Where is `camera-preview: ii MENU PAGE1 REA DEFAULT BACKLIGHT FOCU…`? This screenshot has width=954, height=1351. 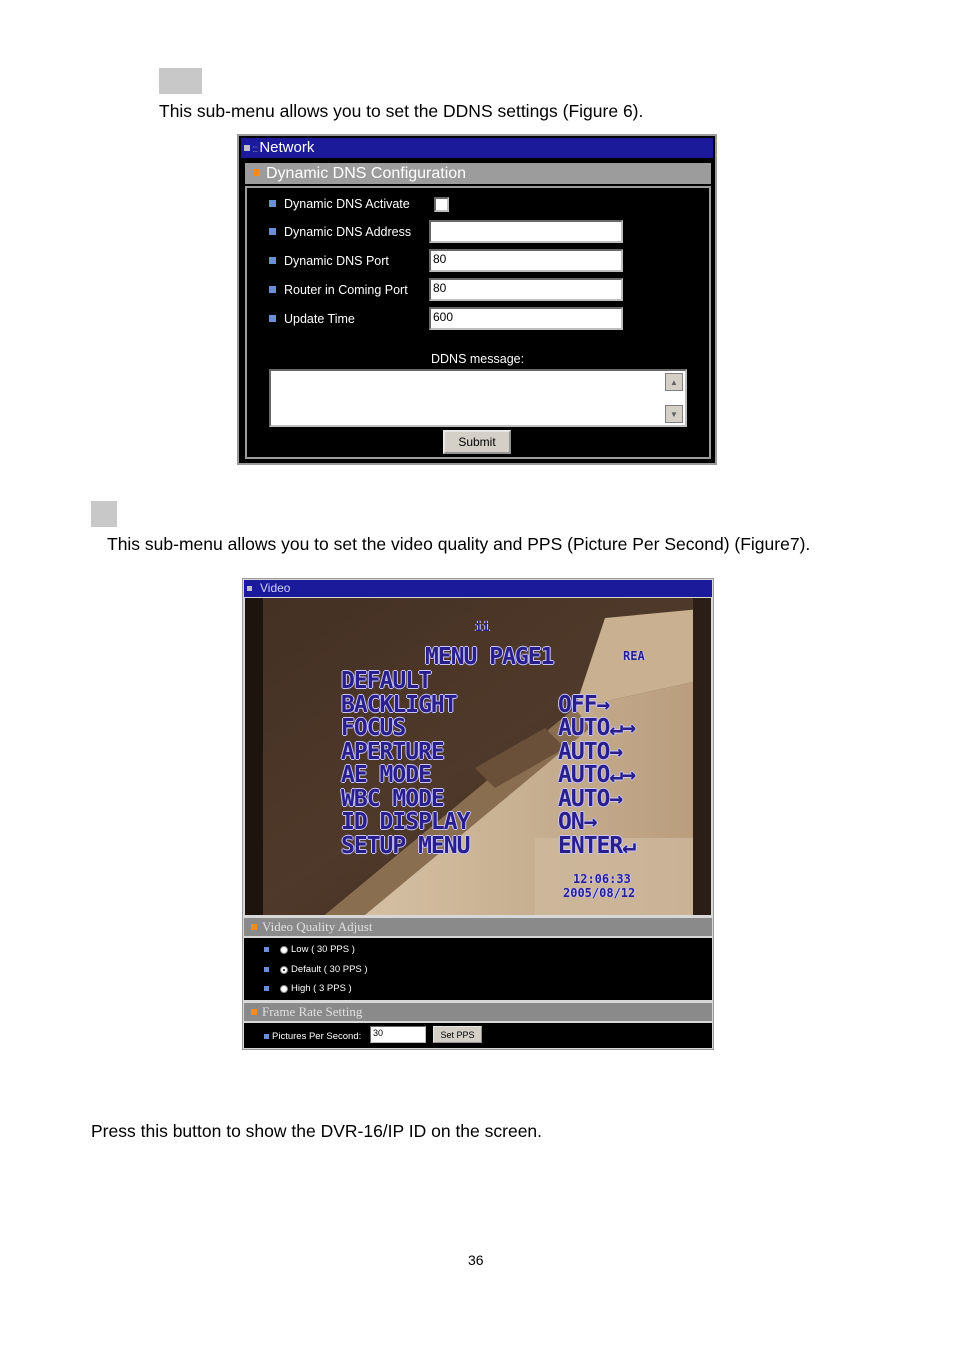
camera-preview: ii MENU PAGE1 REA DEFAULT BACKLIGHT FOCU… is located at coordinates (478, 756).